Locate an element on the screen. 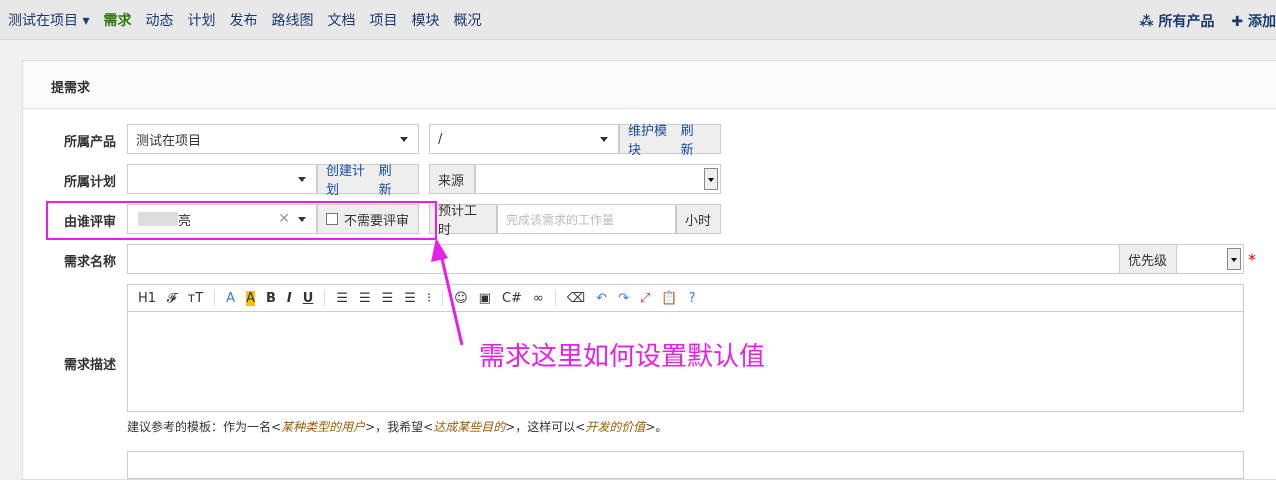 This screenshot has width=1276, height=480. annotation-text: 需求这里如何设置默认值 is located at coordinates (622, 357).